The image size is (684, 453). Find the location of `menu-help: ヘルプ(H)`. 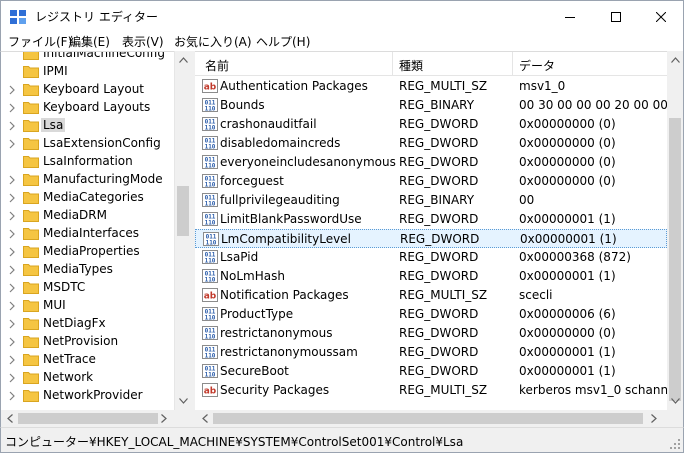

menu-help: ヘルプ(H) is located at coordinates (283, 41).